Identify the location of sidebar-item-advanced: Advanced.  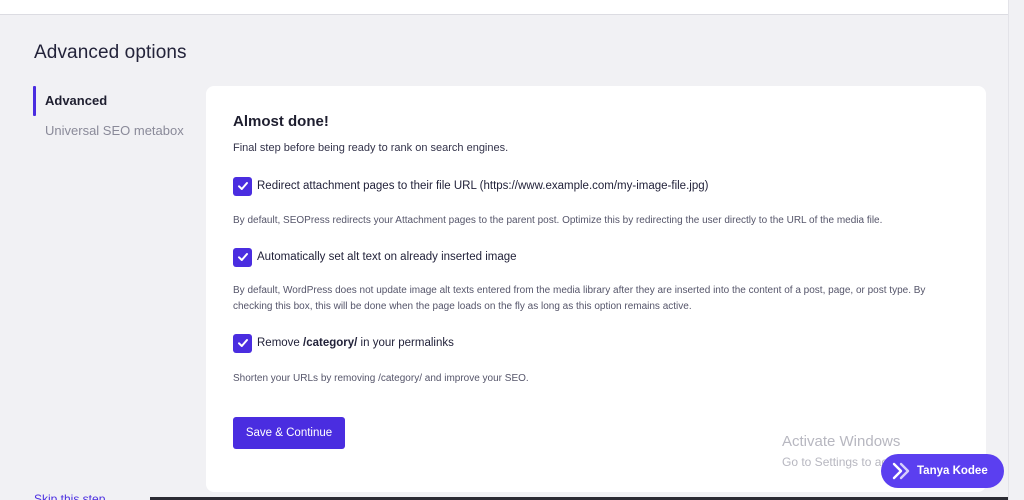
(113, 101).